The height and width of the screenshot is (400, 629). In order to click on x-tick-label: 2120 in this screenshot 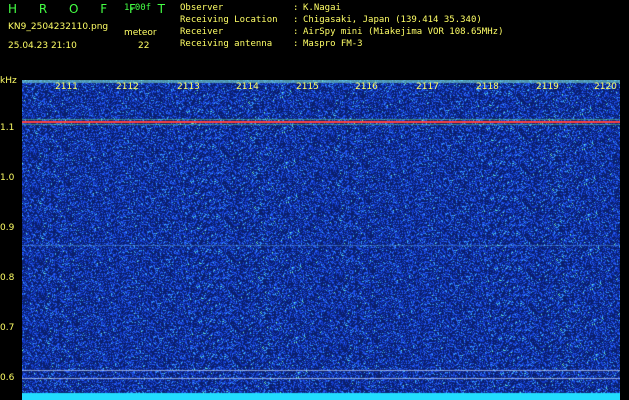, I will do `click(605, 87)`.